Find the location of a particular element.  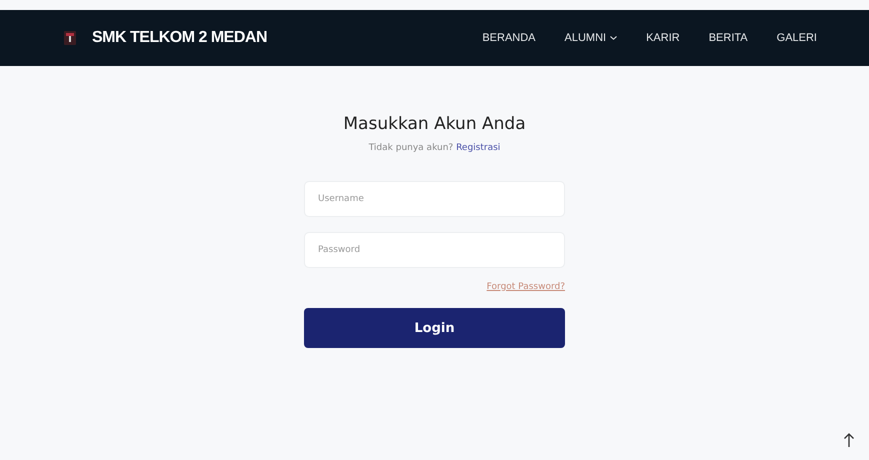

nav-link: GALERI is located at coordinates (796, 38).